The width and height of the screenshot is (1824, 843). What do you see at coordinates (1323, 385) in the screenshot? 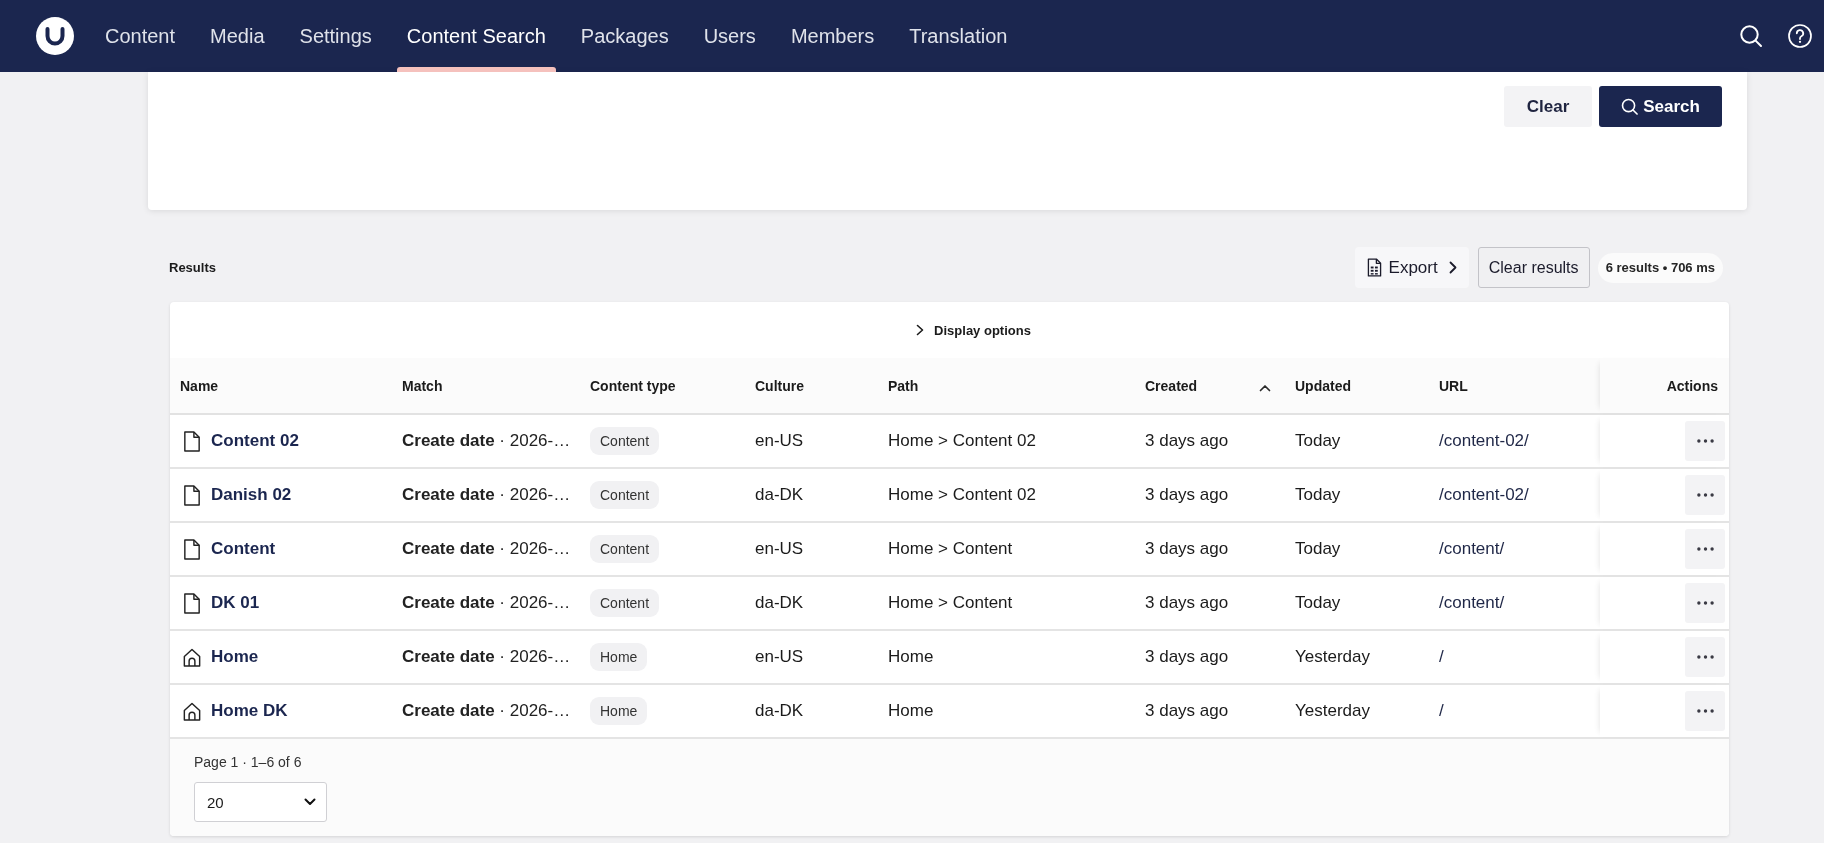
I see `column-header: Updated` at bounding box center [1323, 385].